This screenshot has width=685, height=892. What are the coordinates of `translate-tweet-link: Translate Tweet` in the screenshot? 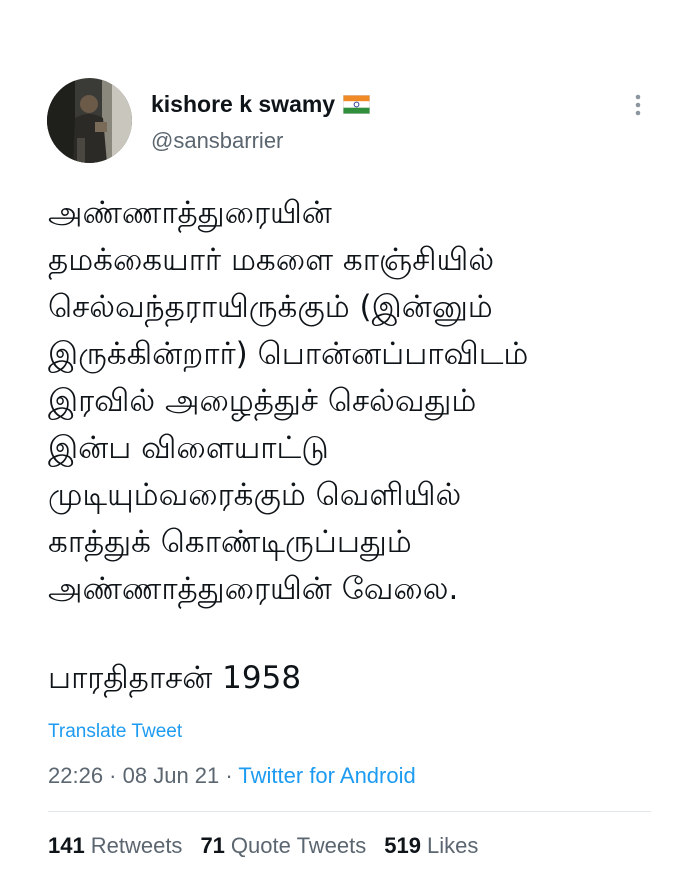 It's located at (115, 732).